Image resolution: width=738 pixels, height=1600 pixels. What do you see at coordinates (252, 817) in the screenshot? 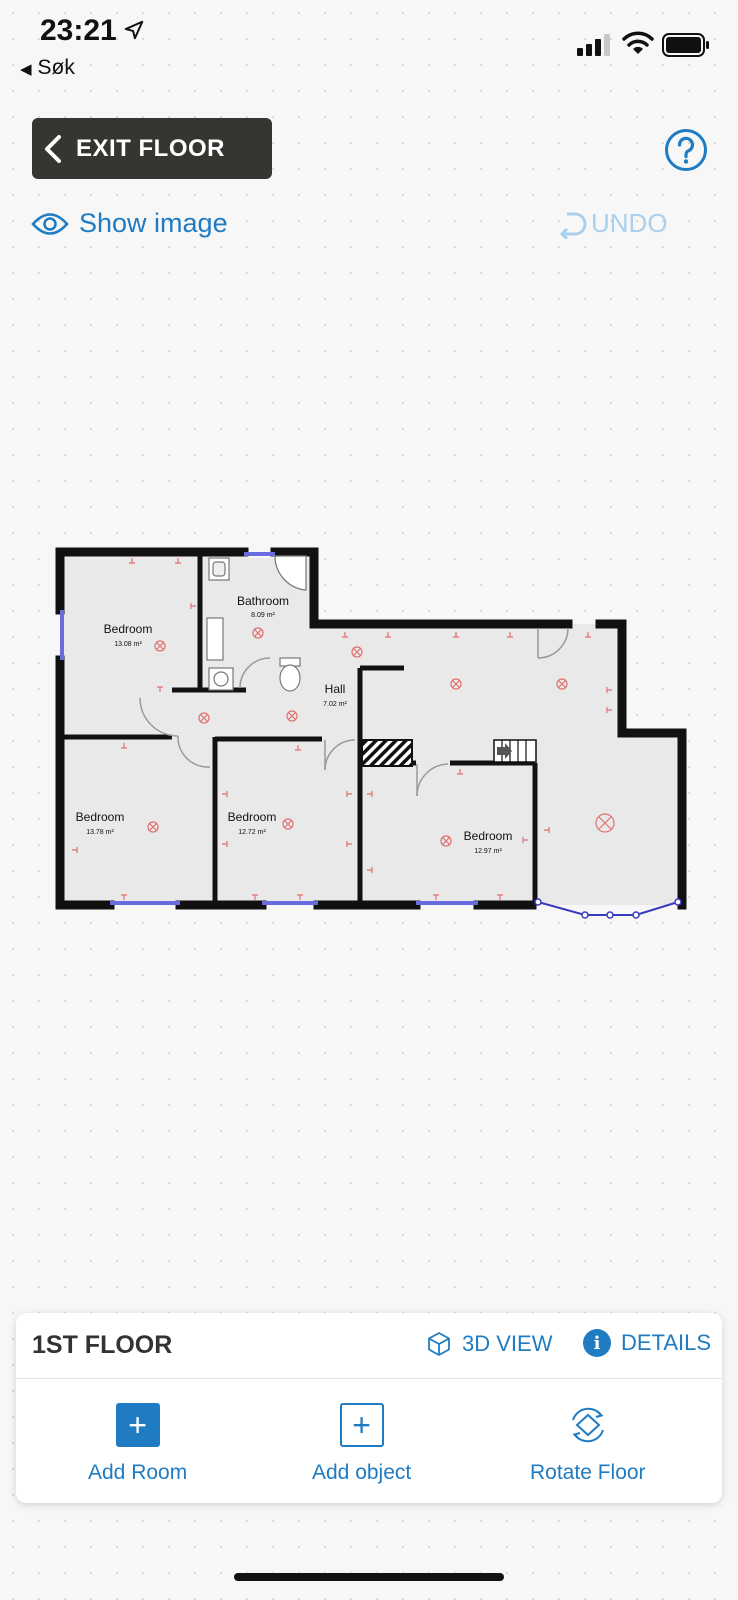
I see `room-name-bedroom-3: Bedroom` at bounding box center [252, 817].